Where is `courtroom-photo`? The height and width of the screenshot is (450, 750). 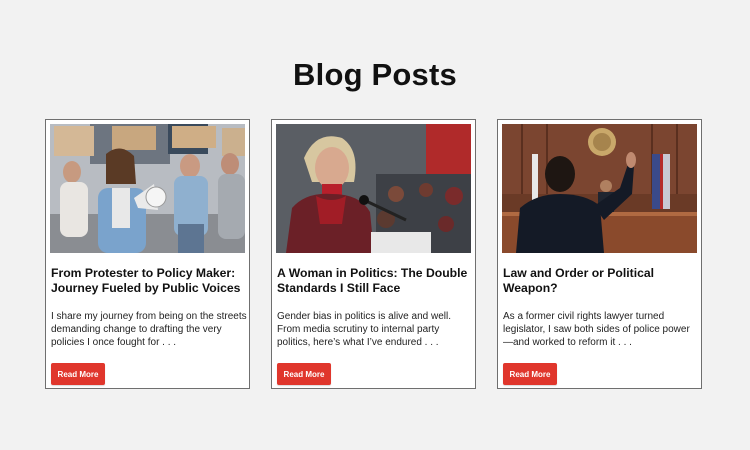
courtroom-photo is located at coordinates (599, 188).